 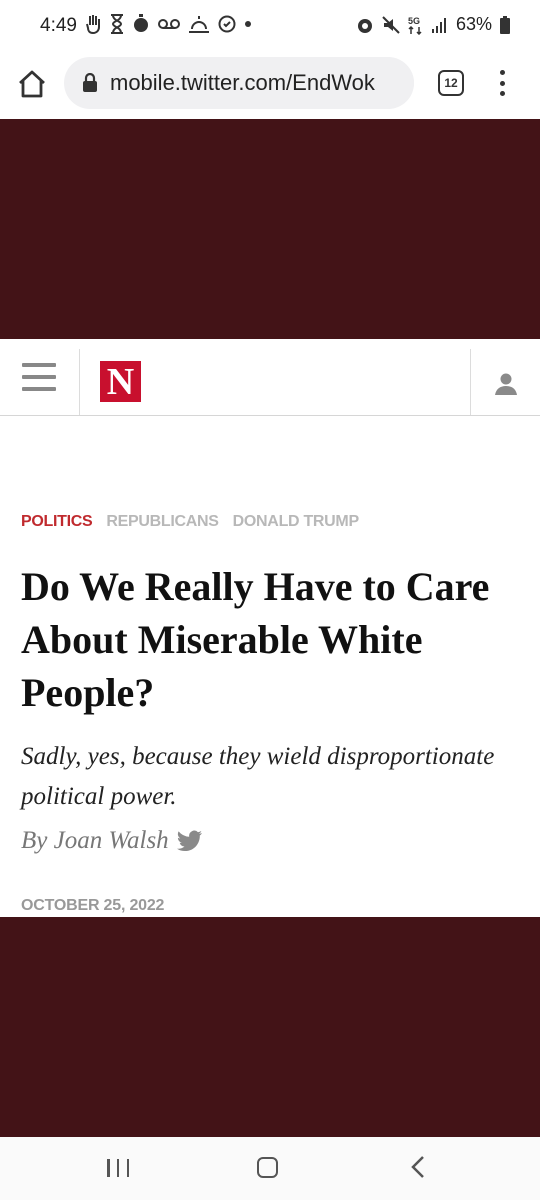 I want to click on system-nav-bar, so click(x=270, y=1168).